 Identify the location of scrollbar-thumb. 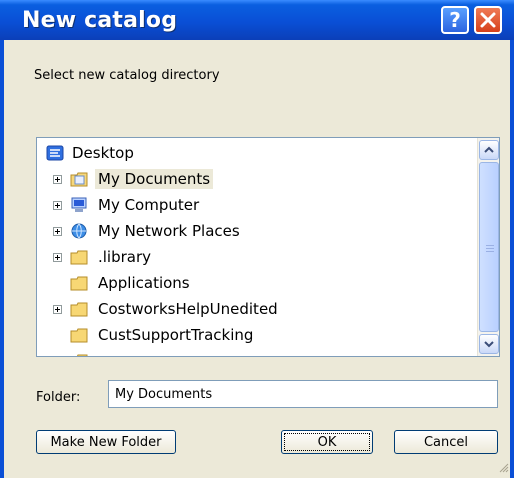
(489, 247).